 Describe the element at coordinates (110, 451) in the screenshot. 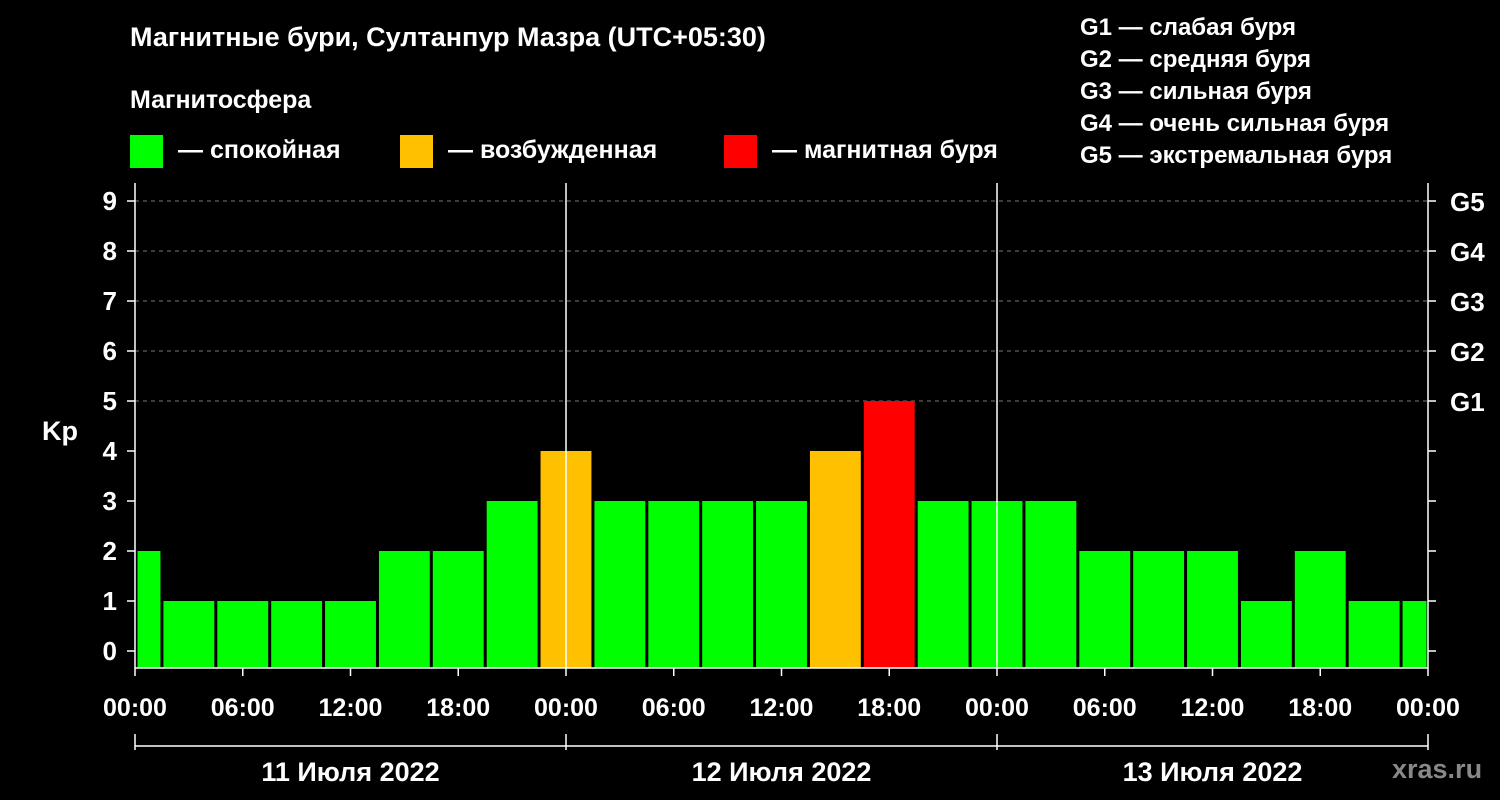

I see `y-tick-label: 4` at that location.